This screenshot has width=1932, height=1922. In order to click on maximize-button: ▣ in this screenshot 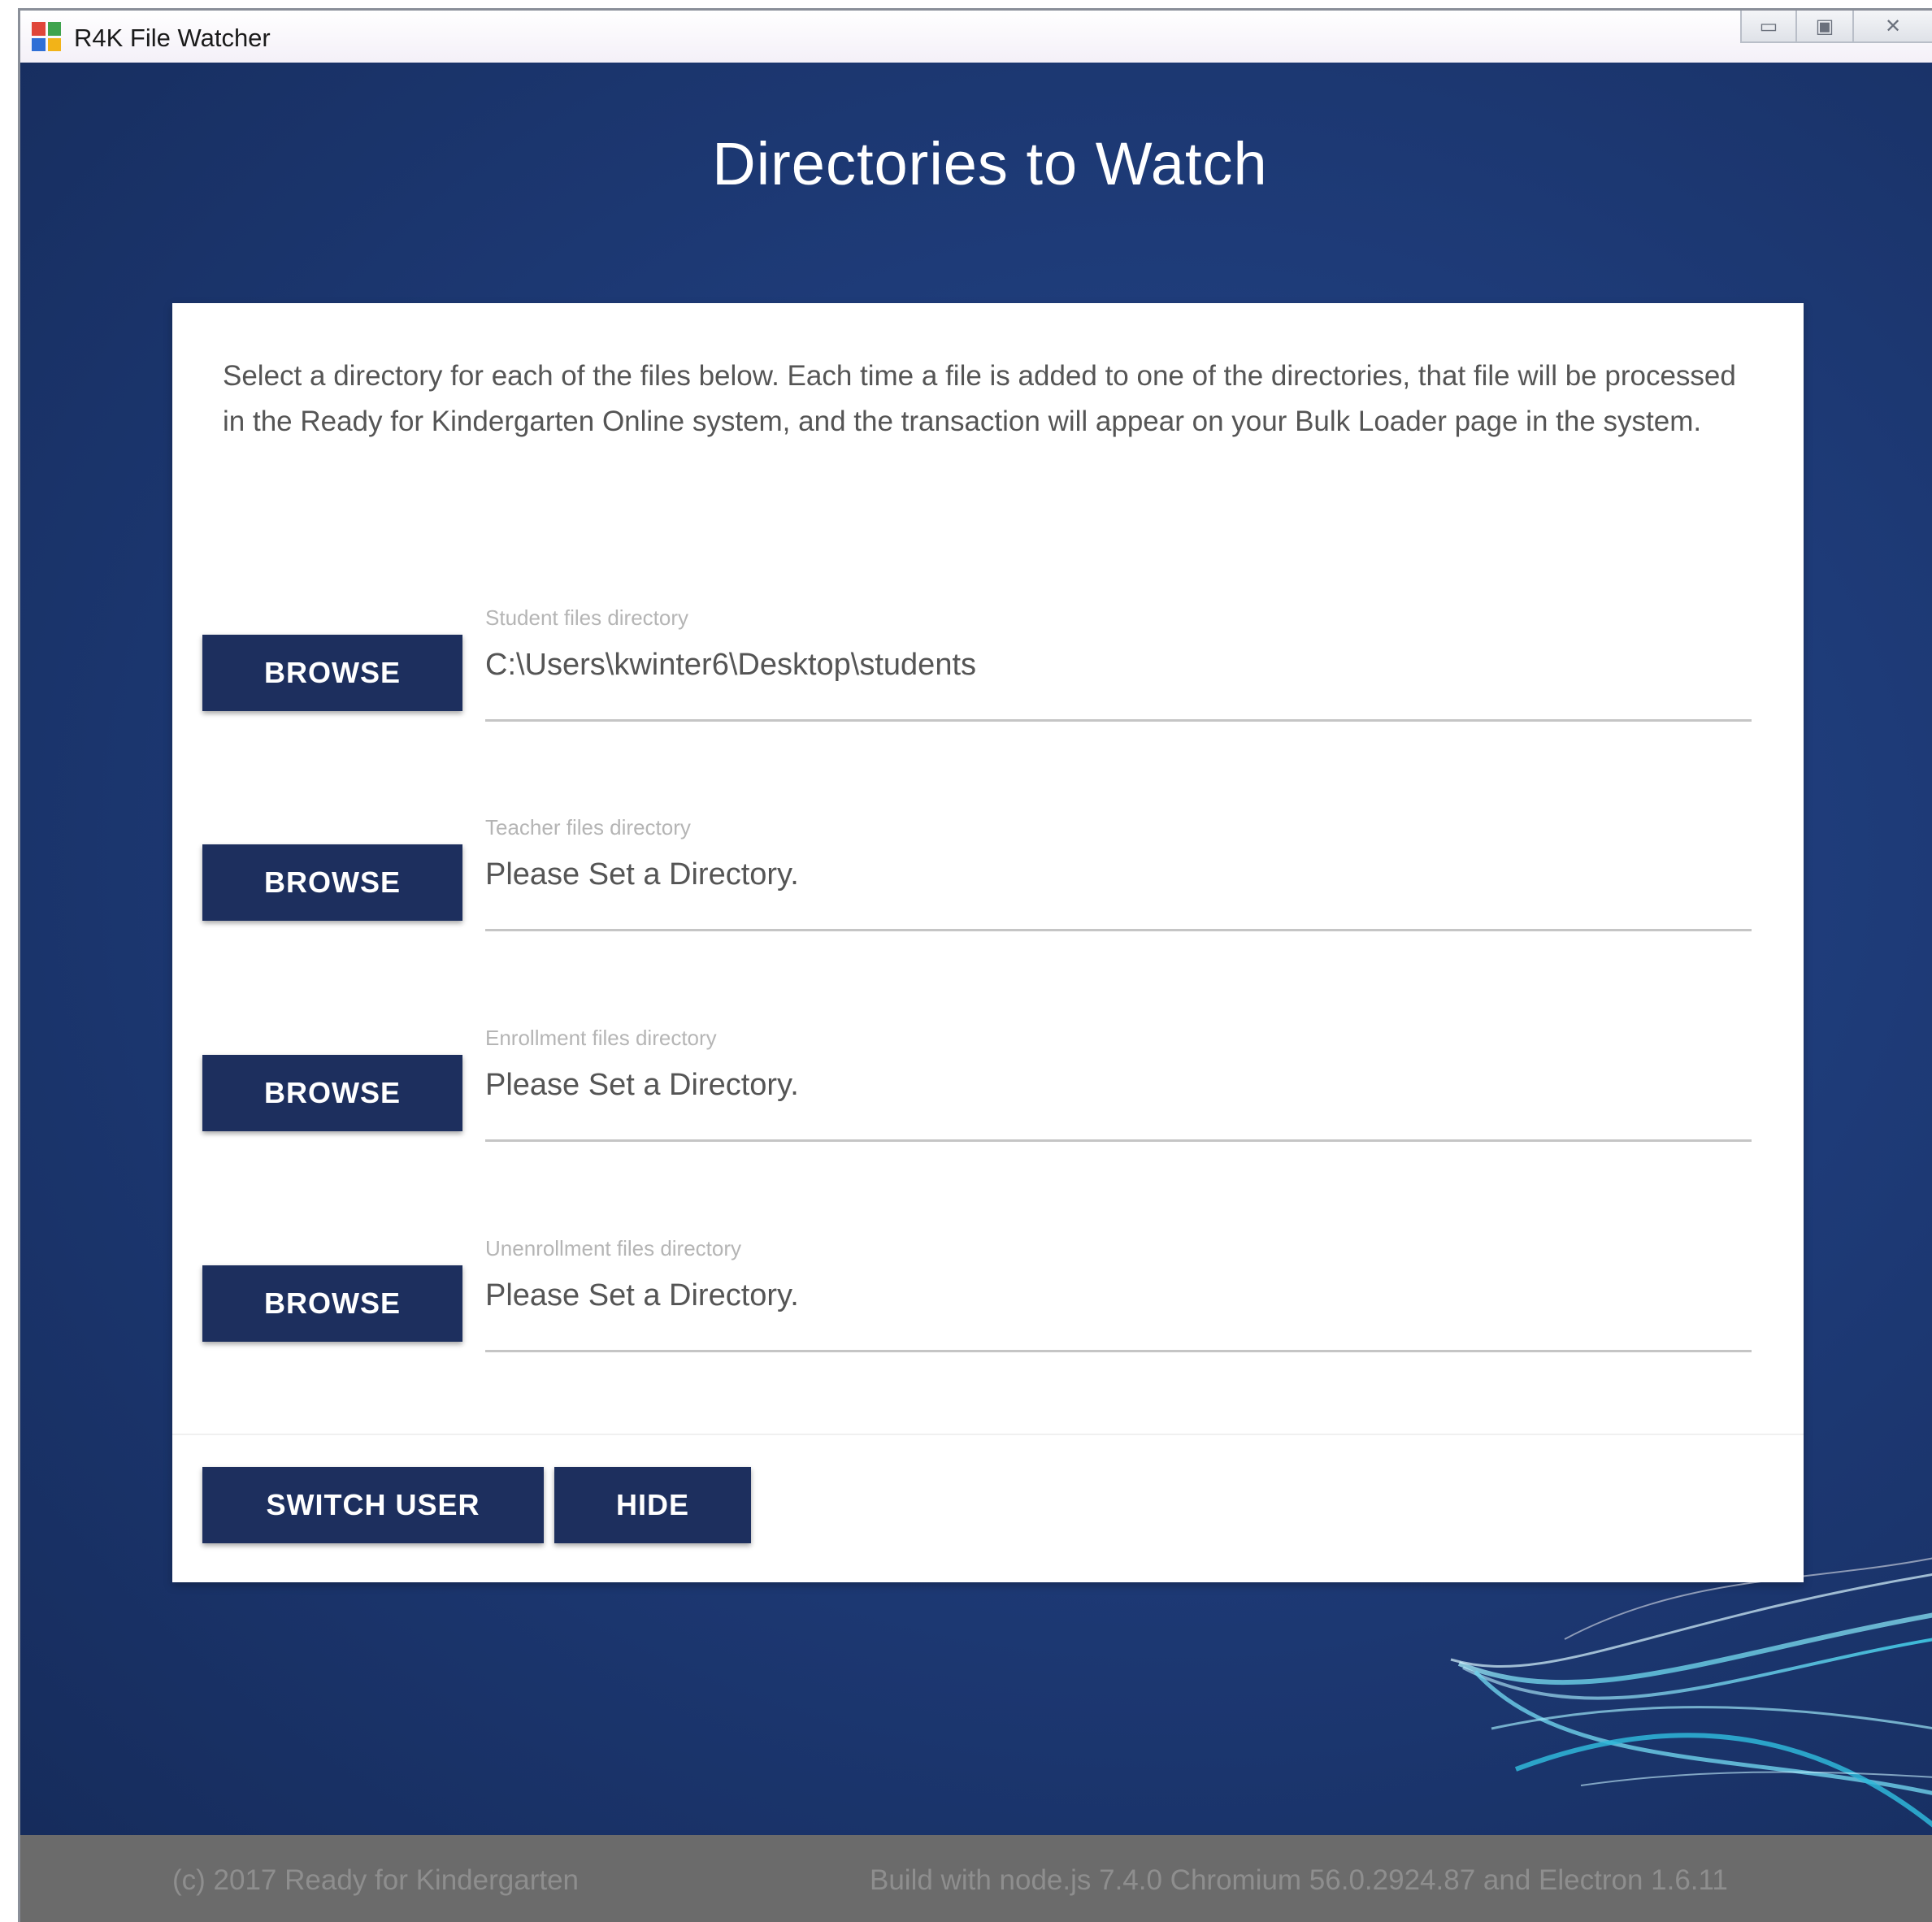, I will do `click(1825, 27)`.